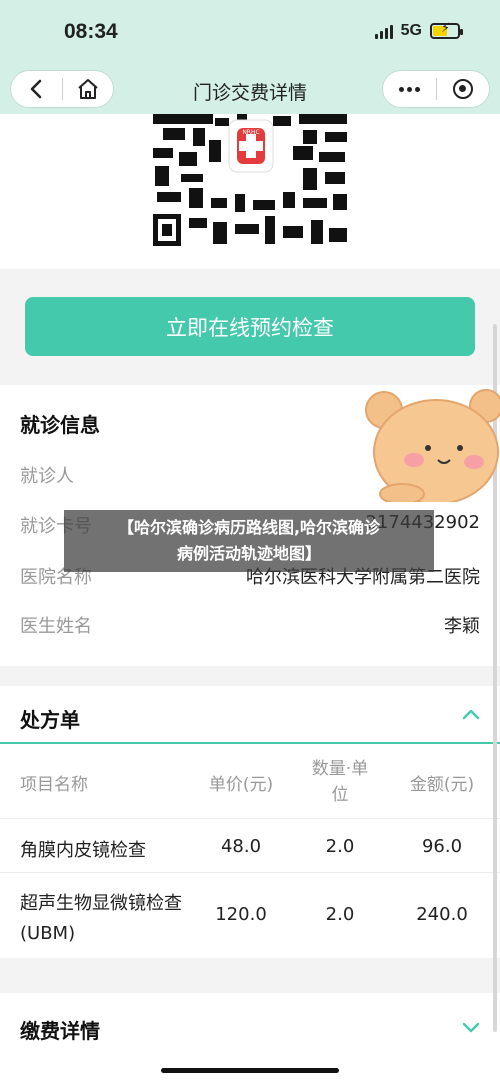  What do you see at coordinates (340, 782) in the screenshot?
I see `col-header-qty: 数量·单位` at bounding box center [340, 782].